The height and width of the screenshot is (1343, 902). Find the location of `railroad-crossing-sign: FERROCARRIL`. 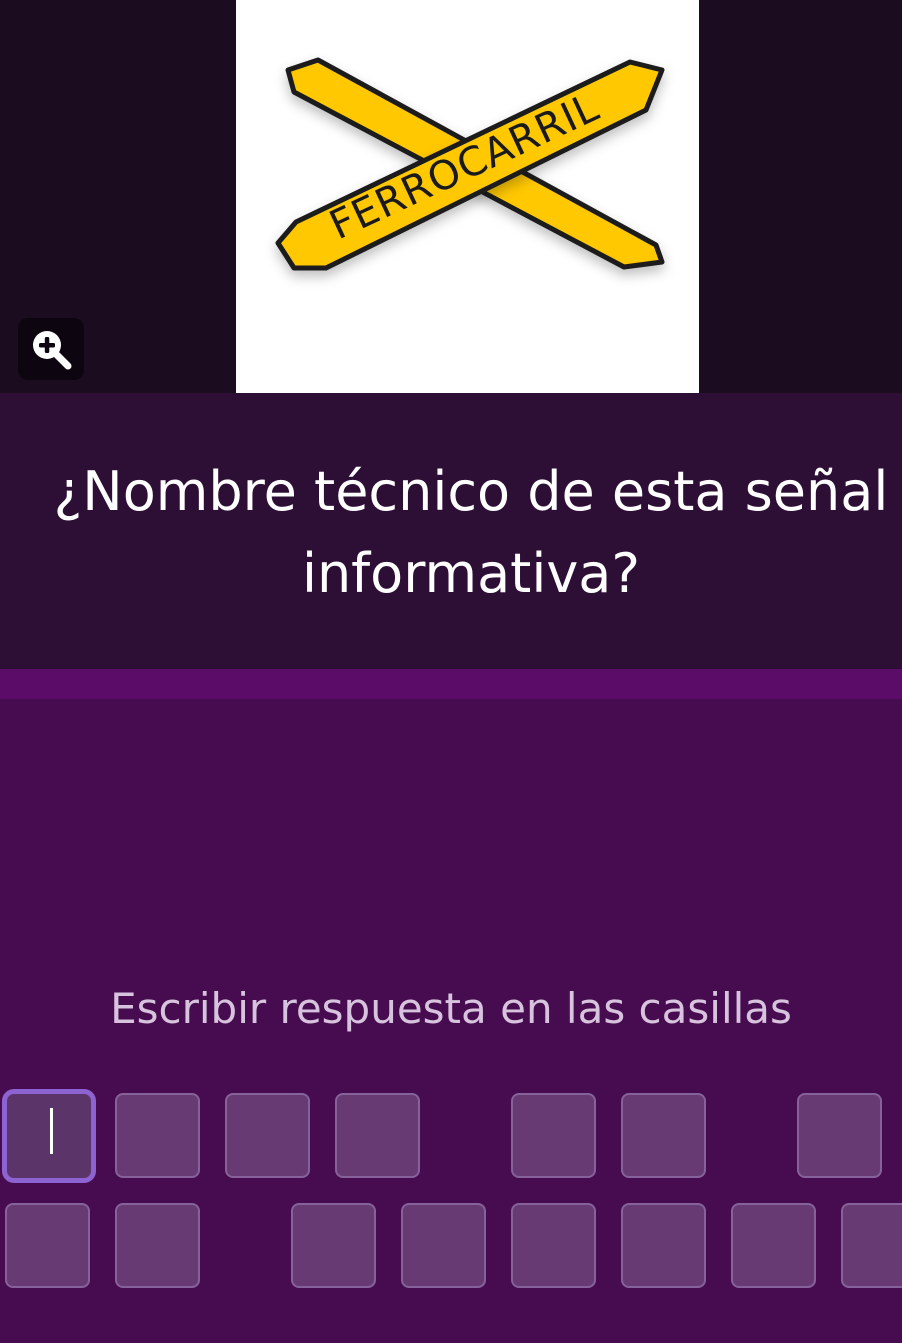

railroad-crossing-sign: FERROCARRIL is located at coordinates (470, 164).